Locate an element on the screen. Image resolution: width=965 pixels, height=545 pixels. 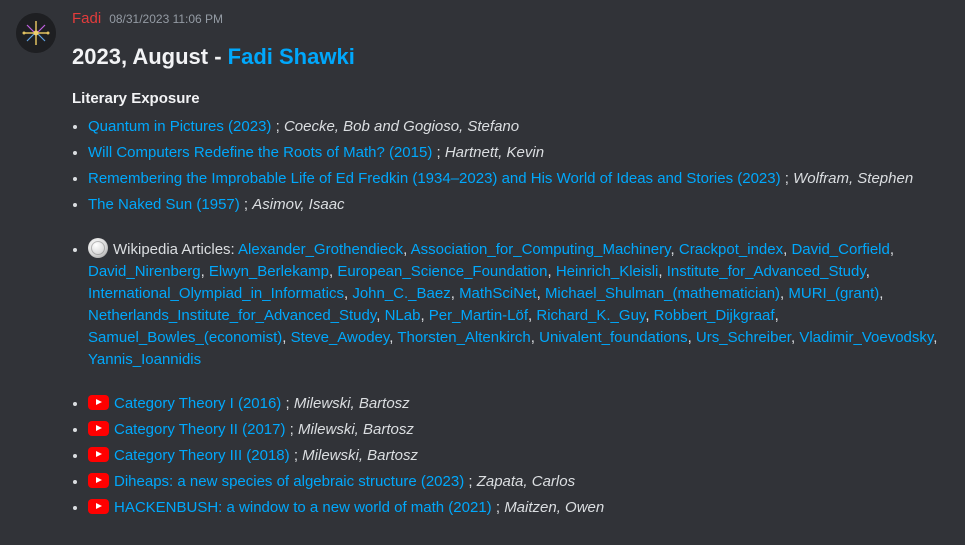
wikipedia-article-link: Michael_Shulman_(mathematician) is located at coordinates (662, 293).